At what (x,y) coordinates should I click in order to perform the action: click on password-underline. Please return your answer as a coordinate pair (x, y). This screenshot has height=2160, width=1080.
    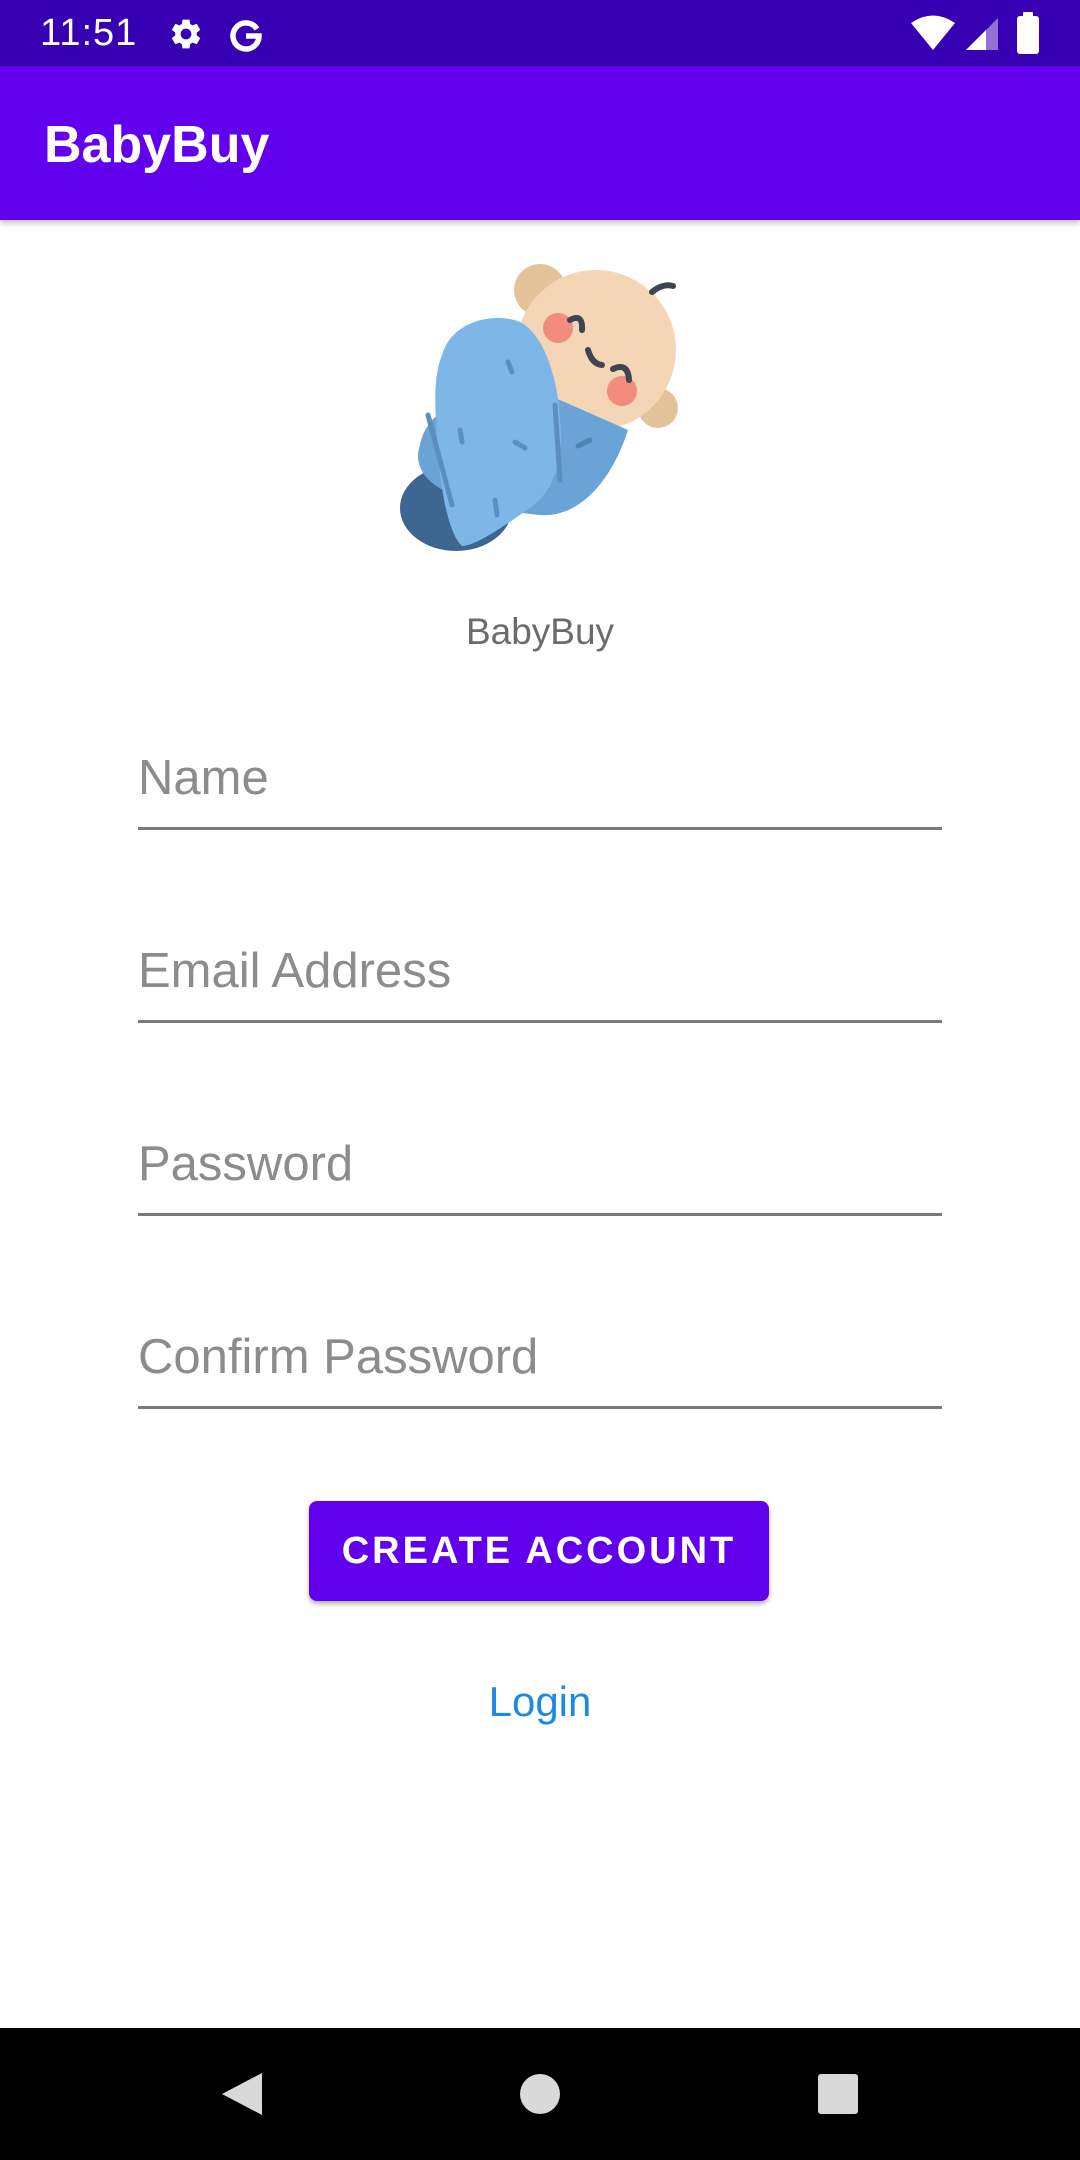
    Looking at the image, I should click on (540, 1214).